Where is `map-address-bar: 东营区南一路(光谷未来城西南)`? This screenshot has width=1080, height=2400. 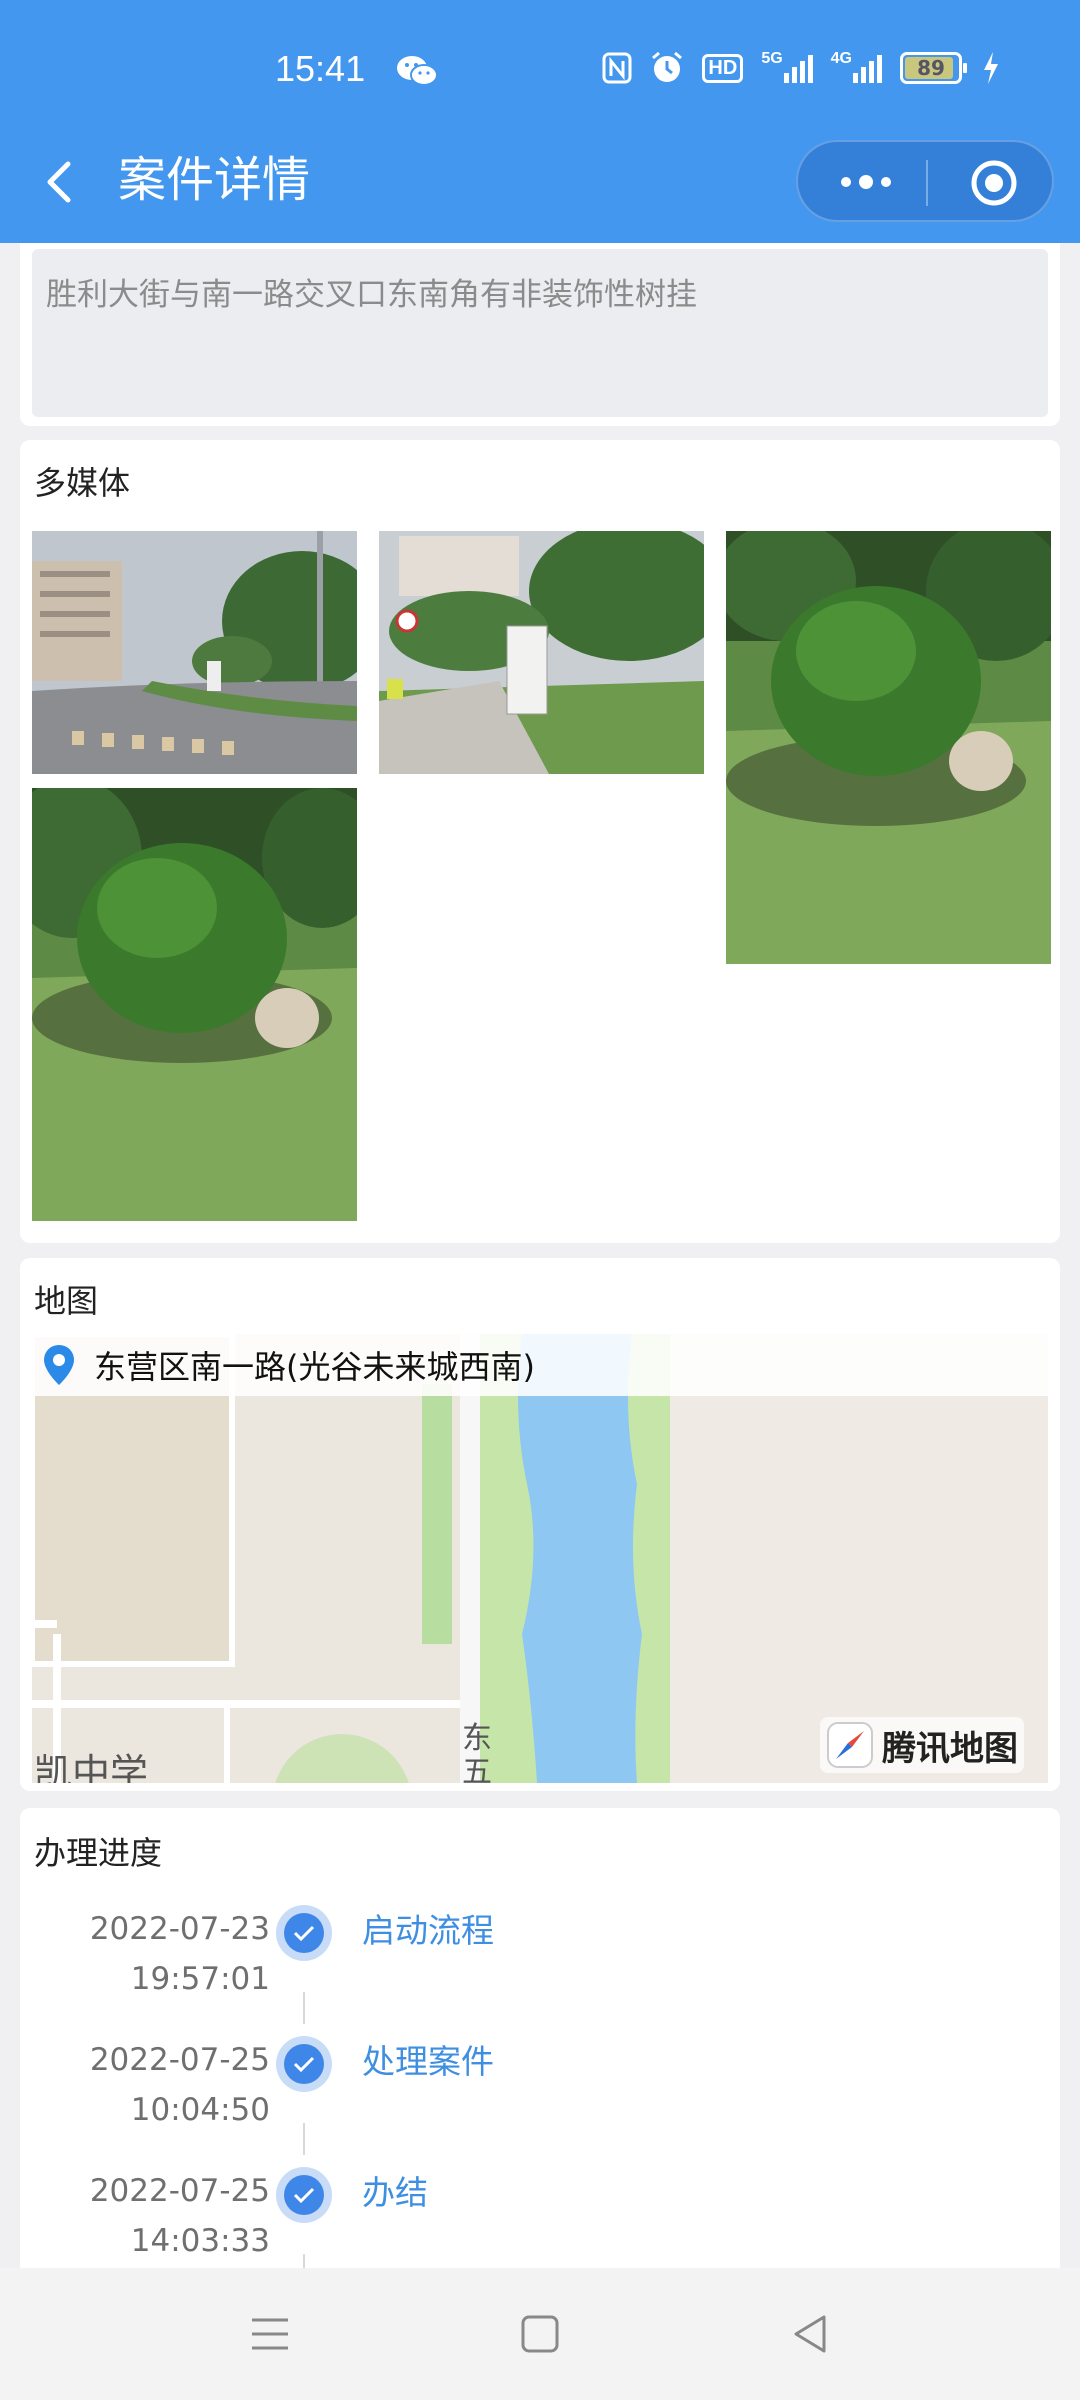
map-address-bar: 东营区南一路(光谷未来城西南) is located at coordinates (540, 1365).